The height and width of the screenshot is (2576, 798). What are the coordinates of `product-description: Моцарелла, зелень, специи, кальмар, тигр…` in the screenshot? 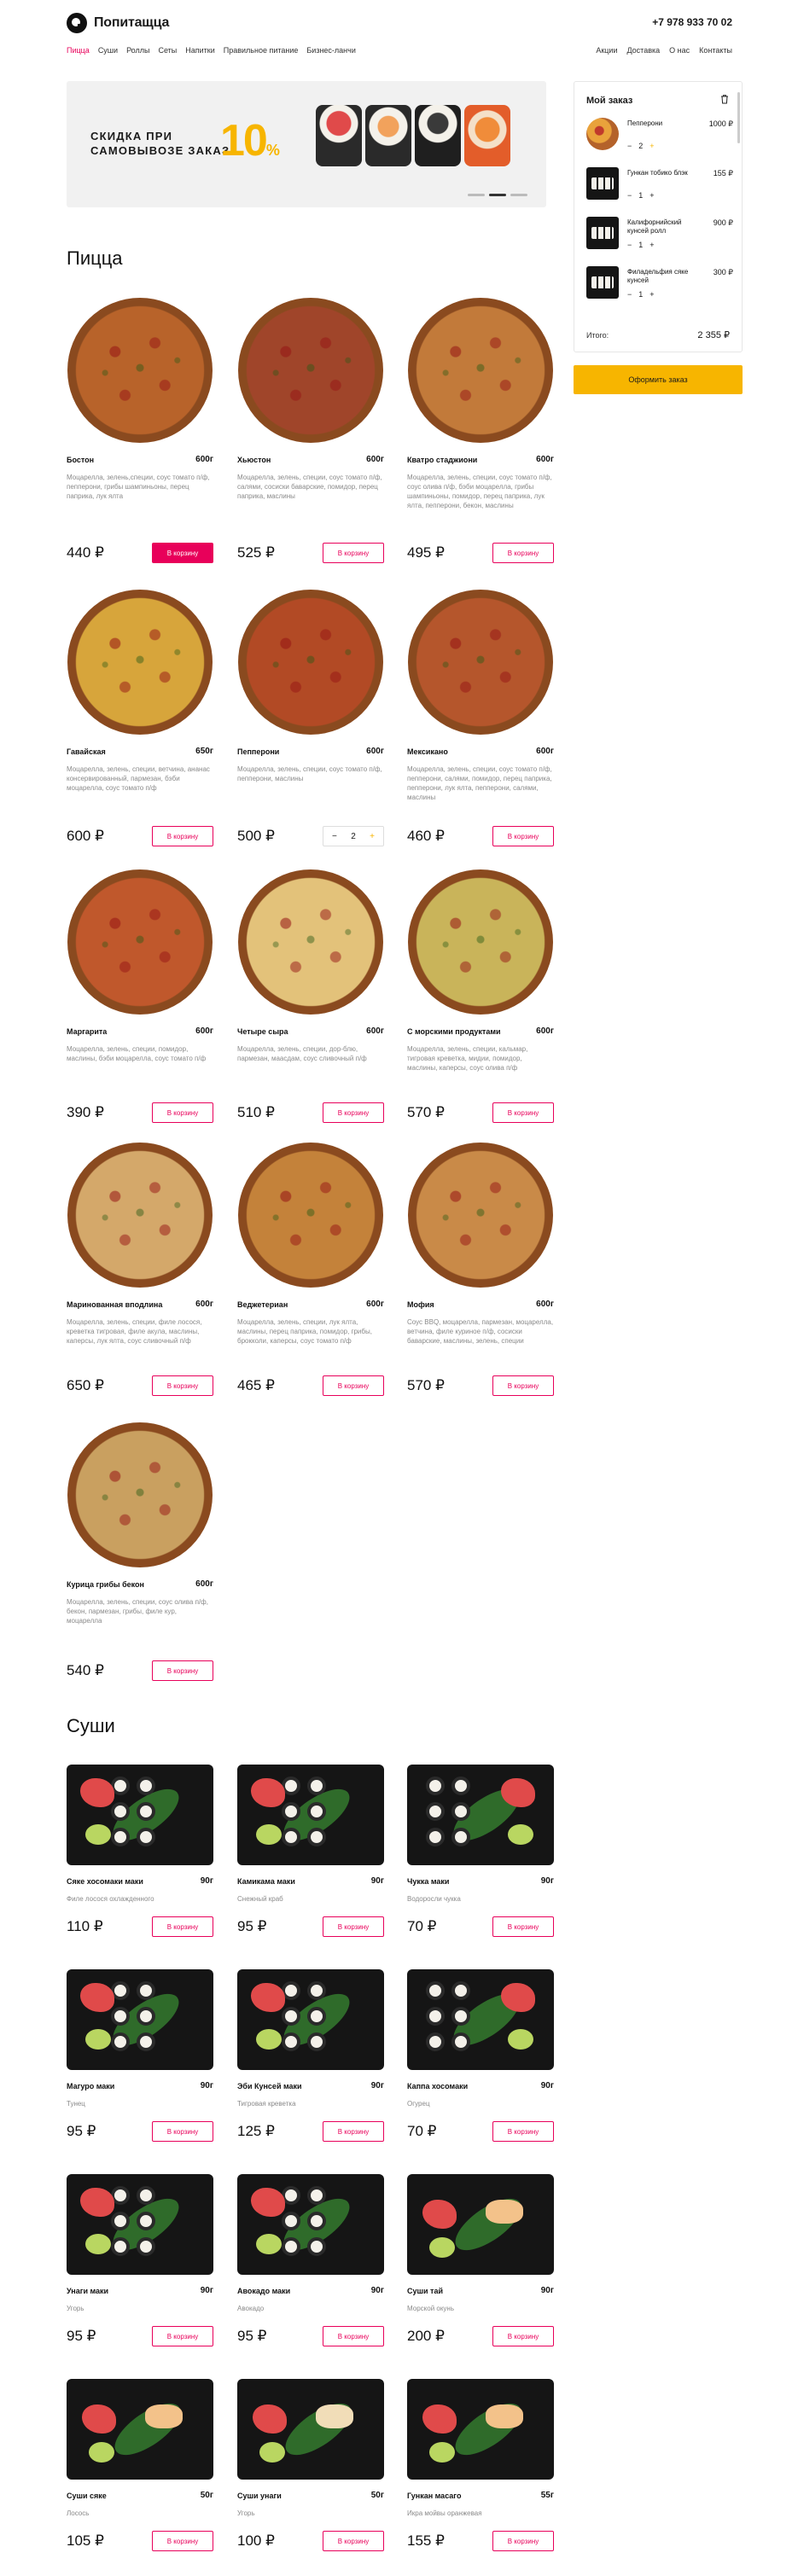 It's located at (467, 1058).